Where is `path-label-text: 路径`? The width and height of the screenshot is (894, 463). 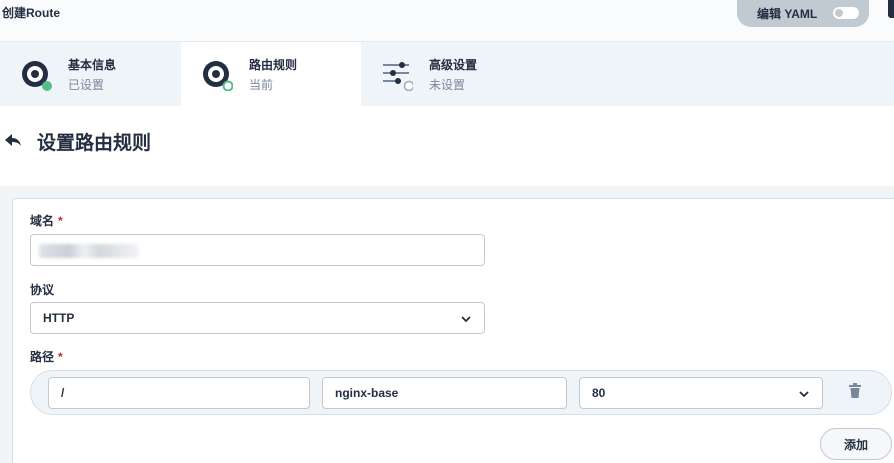 path-label-text: 路径 is located at coordinates (42, 357).